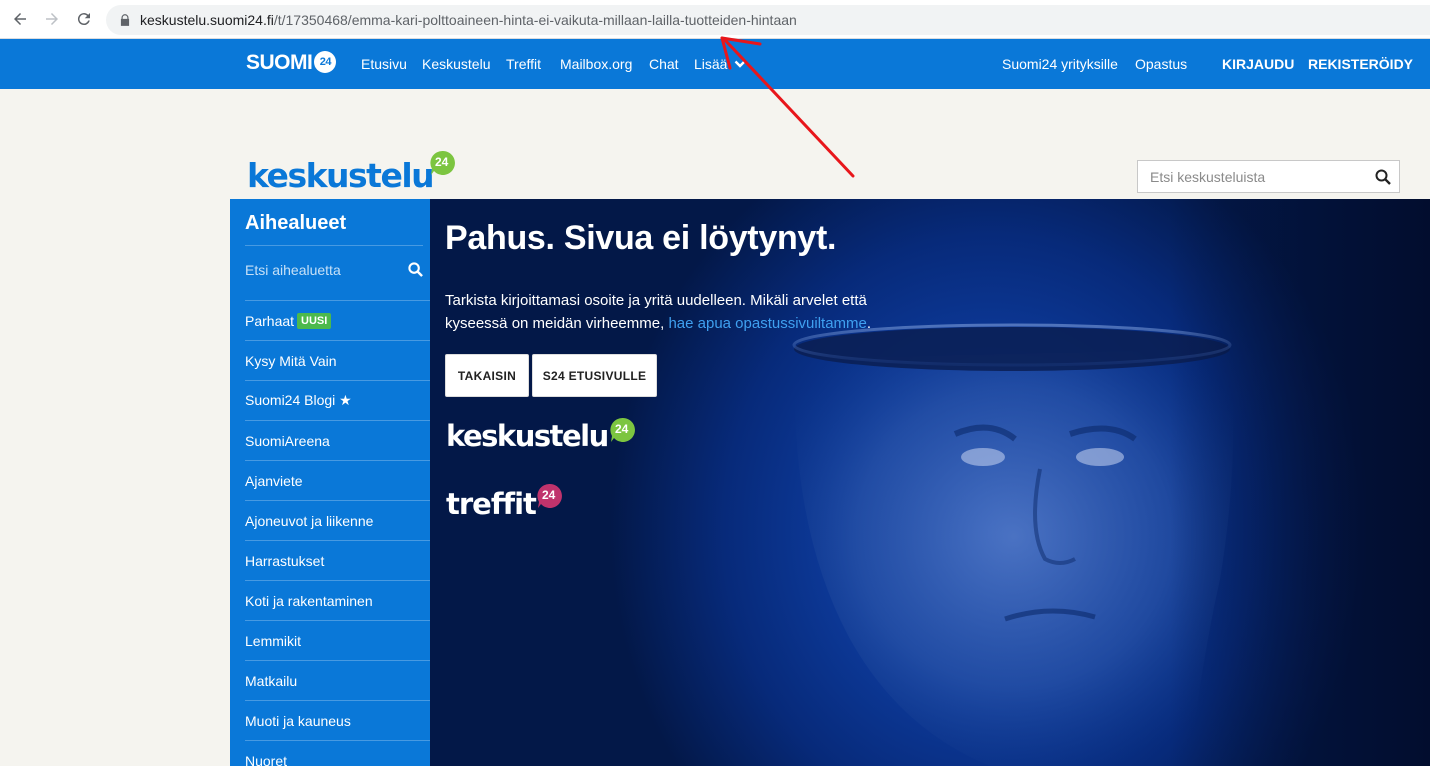  Describe the element at coordinates (767, 323) in the screenshot. I see `help-link: hae apua opastussivuiltamme` at that location.